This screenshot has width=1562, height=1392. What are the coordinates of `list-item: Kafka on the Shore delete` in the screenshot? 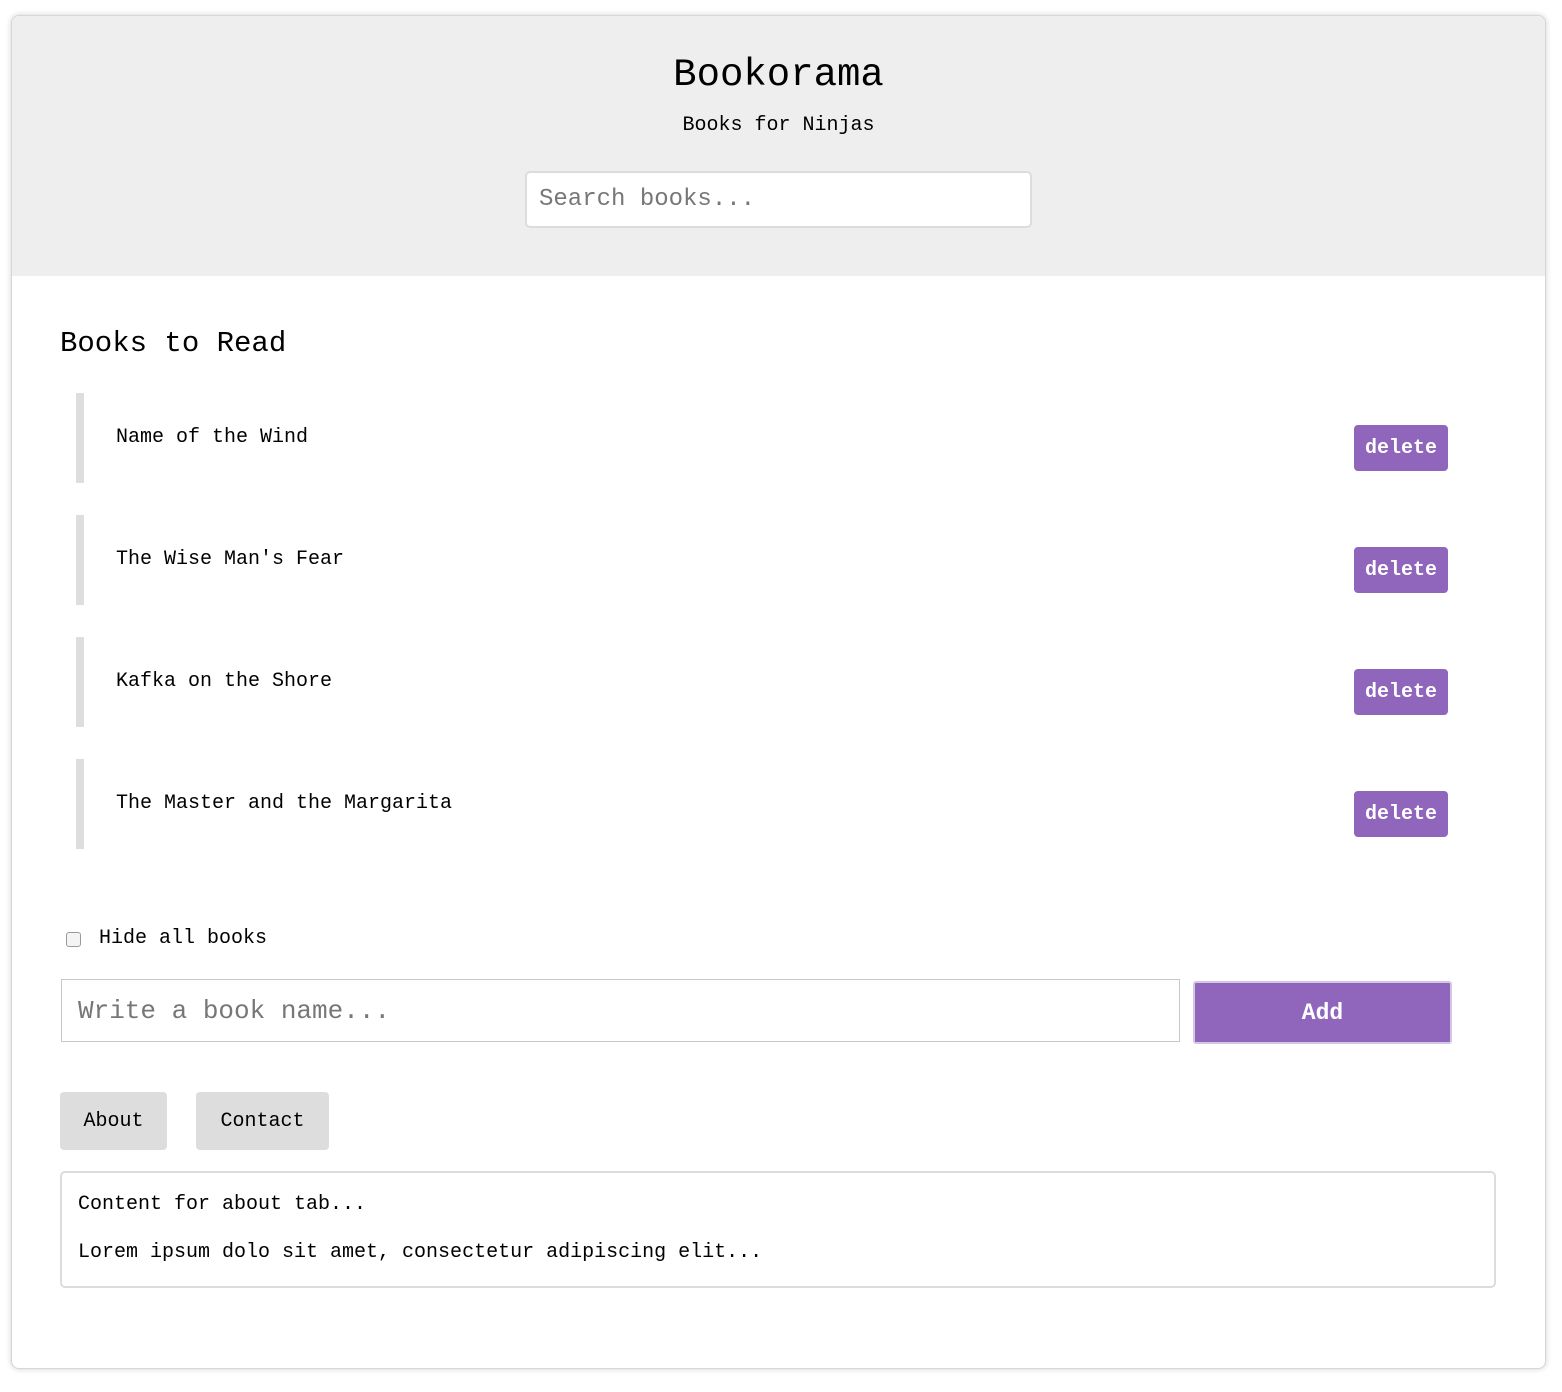 It's located at (768, 682).